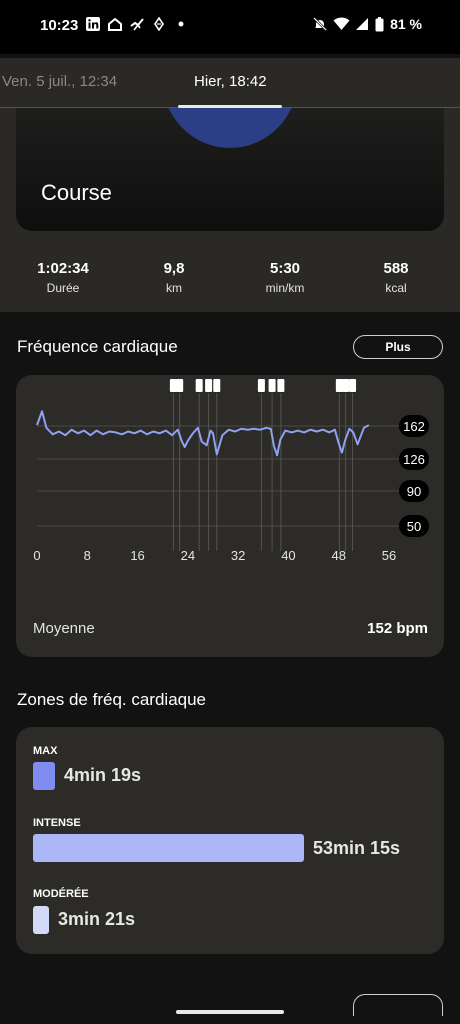 The width and height of the screenshot is (460, 1024). Describe the element at coordinates (63, 288) in the screenshot. I see `stat-label: Durée` at that location.